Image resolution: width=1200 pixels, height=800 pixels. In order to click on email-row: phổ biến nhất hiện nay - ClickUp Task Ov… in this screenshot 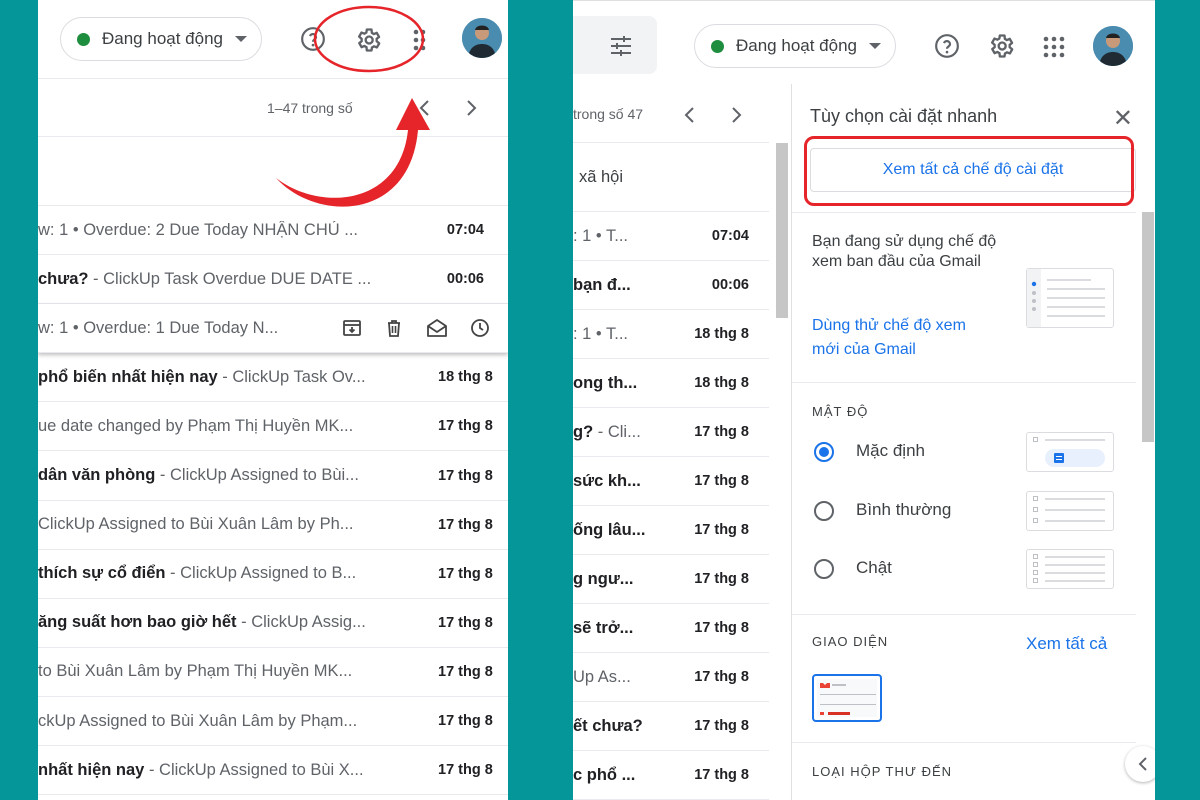, I will do `click(273, 378)`.